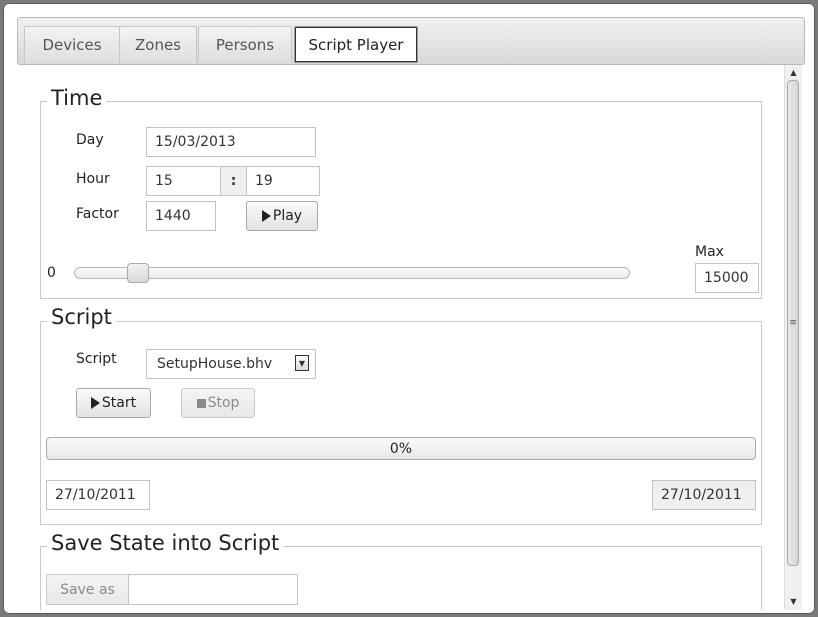 Image resolution: width=818 pixels, height=617 pixels. I want to click on tab-label: Zones, so click(157, 45).